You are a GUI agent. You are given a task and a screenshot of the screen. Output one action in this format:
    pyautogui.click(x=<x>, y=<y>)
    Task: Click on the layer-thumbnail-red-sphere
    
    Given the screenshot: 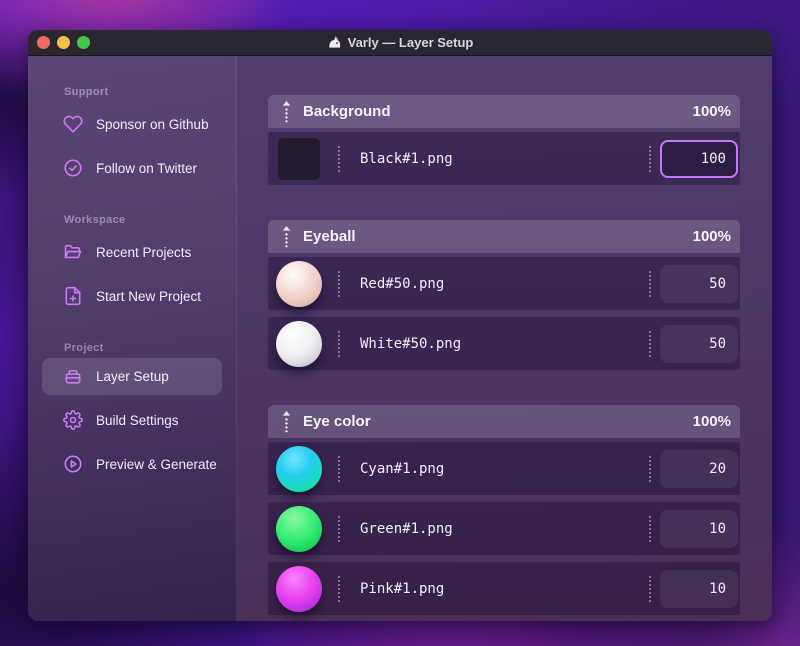 What is the action you would take?
    pyautogui.click(x=299, y=283)
    